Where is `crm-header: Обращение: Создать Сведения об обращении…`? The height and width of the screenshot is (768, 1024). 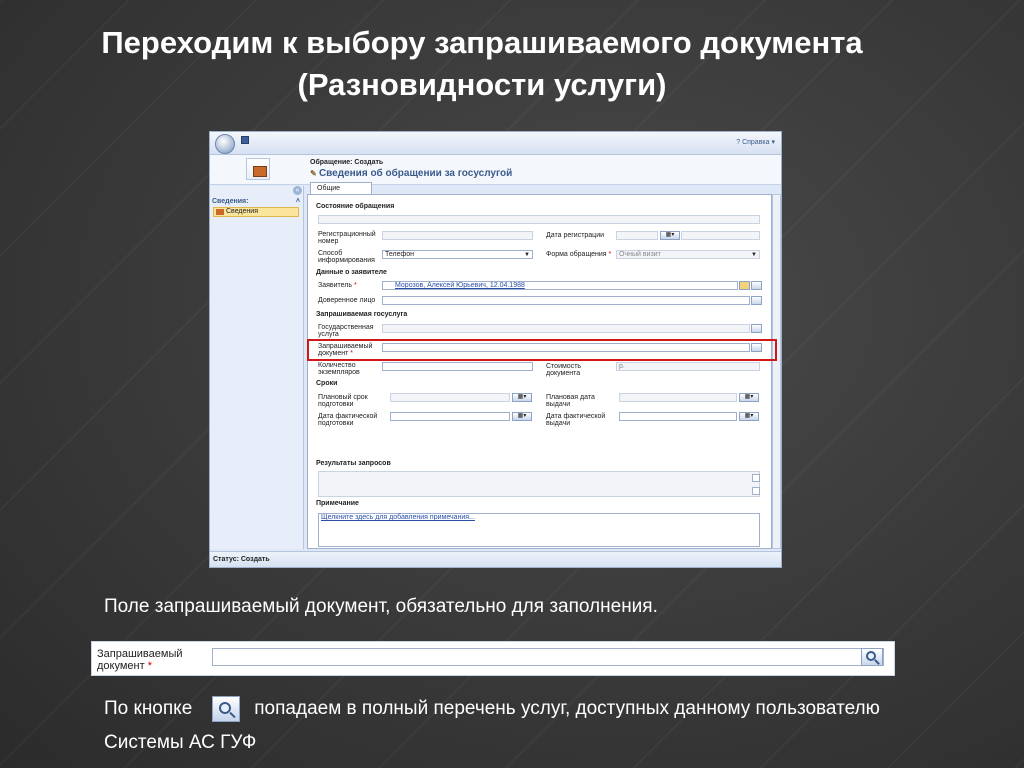
crm-header: Обращение: Создать Сведения об обращении… is located at coordinates (495, 170).